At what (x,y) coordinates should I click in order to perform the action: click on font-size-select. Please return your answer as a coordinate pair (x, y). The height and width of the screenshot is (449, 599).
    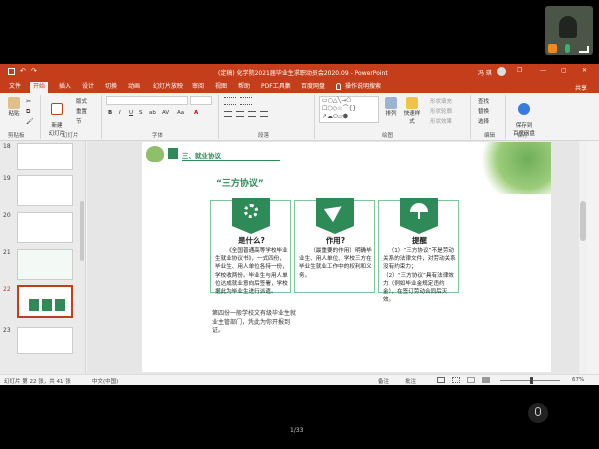
    Looking at the image, I should click on (201, 100).